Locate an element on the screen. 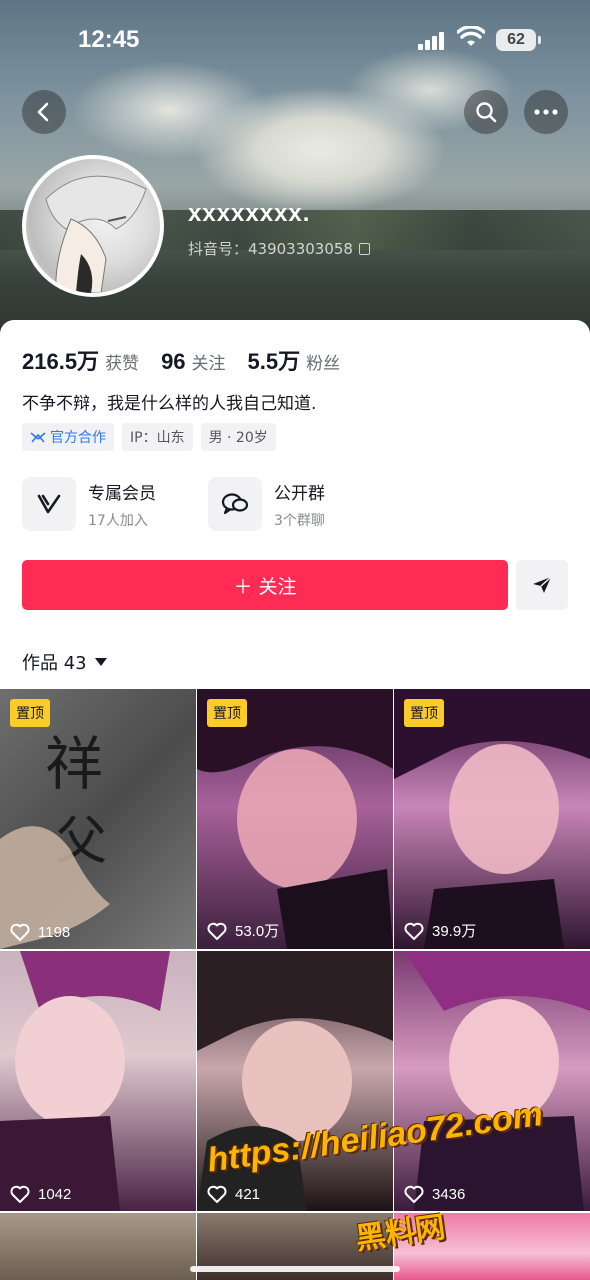 This screenshot has width=590, height=1280. video-thumbnail is located at coordinates (98, 1246).